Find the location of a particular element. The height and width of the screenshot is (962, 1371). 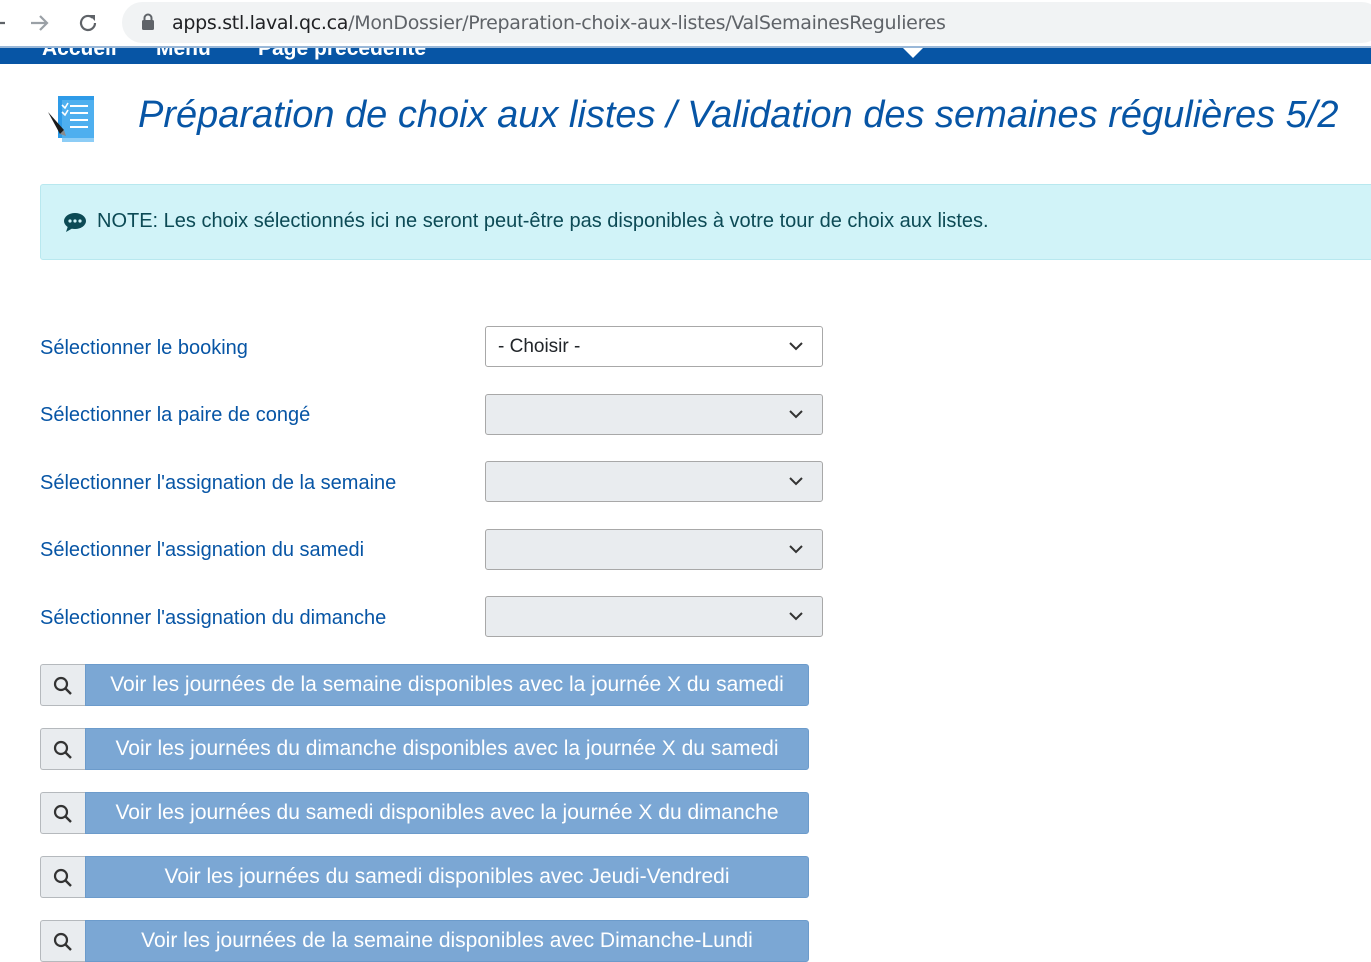

nav-notch is located at coordinates (913, 53).